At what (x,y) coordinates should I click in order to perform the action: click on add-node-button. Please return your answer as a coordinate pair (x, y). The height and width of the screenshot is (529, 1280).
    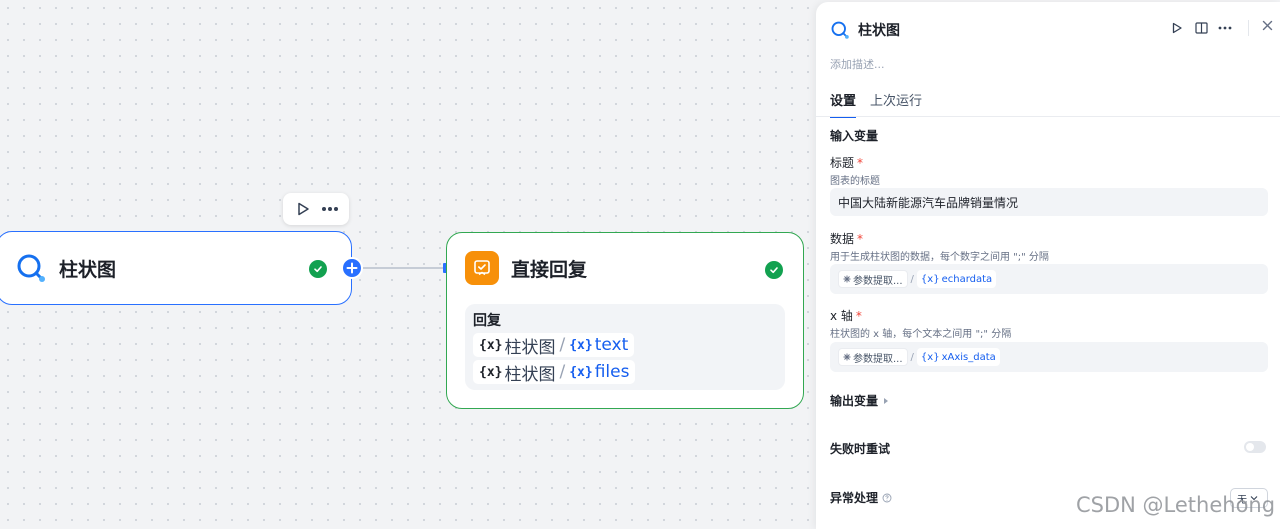
    Looking at the image, I should click on (352, 268).